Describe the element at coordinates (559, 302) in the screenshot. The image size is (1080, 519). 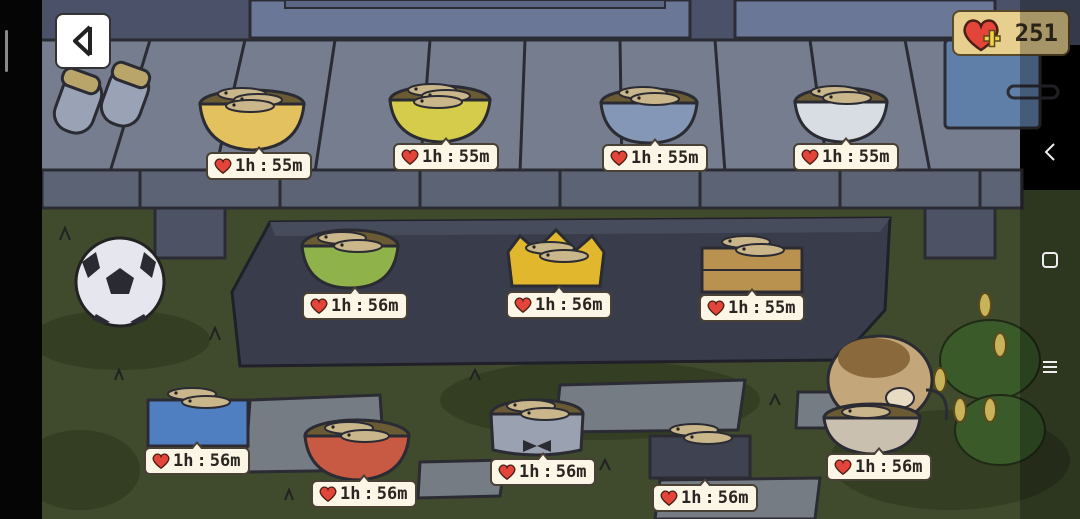
I see `timer-crown-bowl: 1h:56m` at that location.